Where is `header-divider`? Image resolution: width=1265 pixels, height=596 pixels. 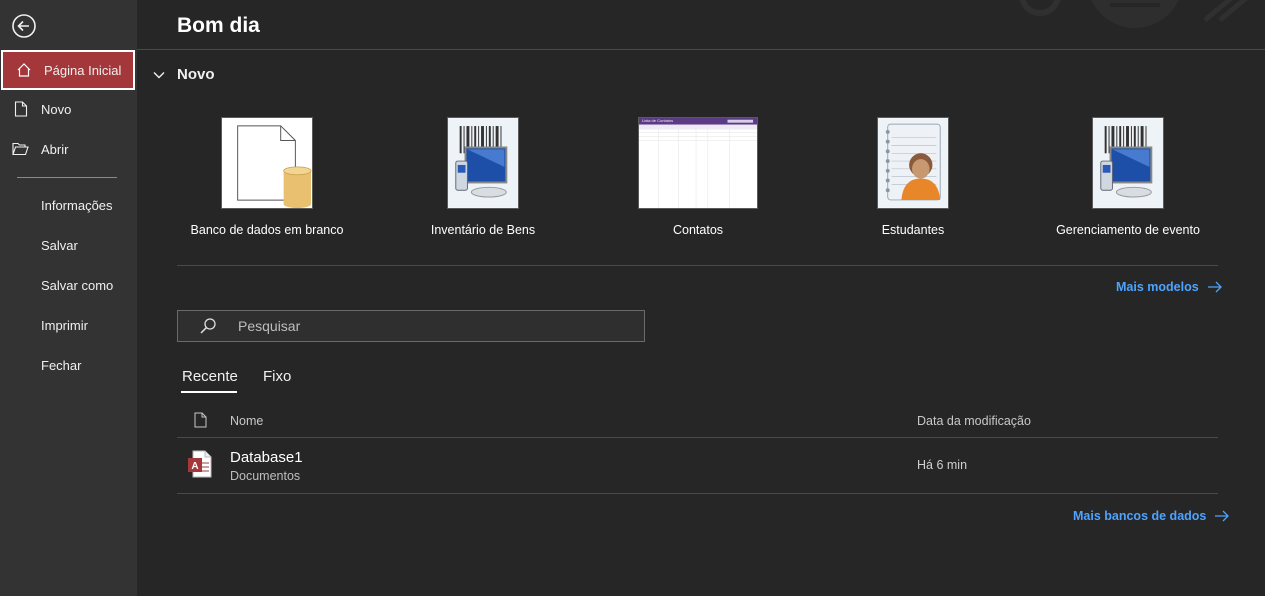 header-divider is located at coordinates (701, 49).